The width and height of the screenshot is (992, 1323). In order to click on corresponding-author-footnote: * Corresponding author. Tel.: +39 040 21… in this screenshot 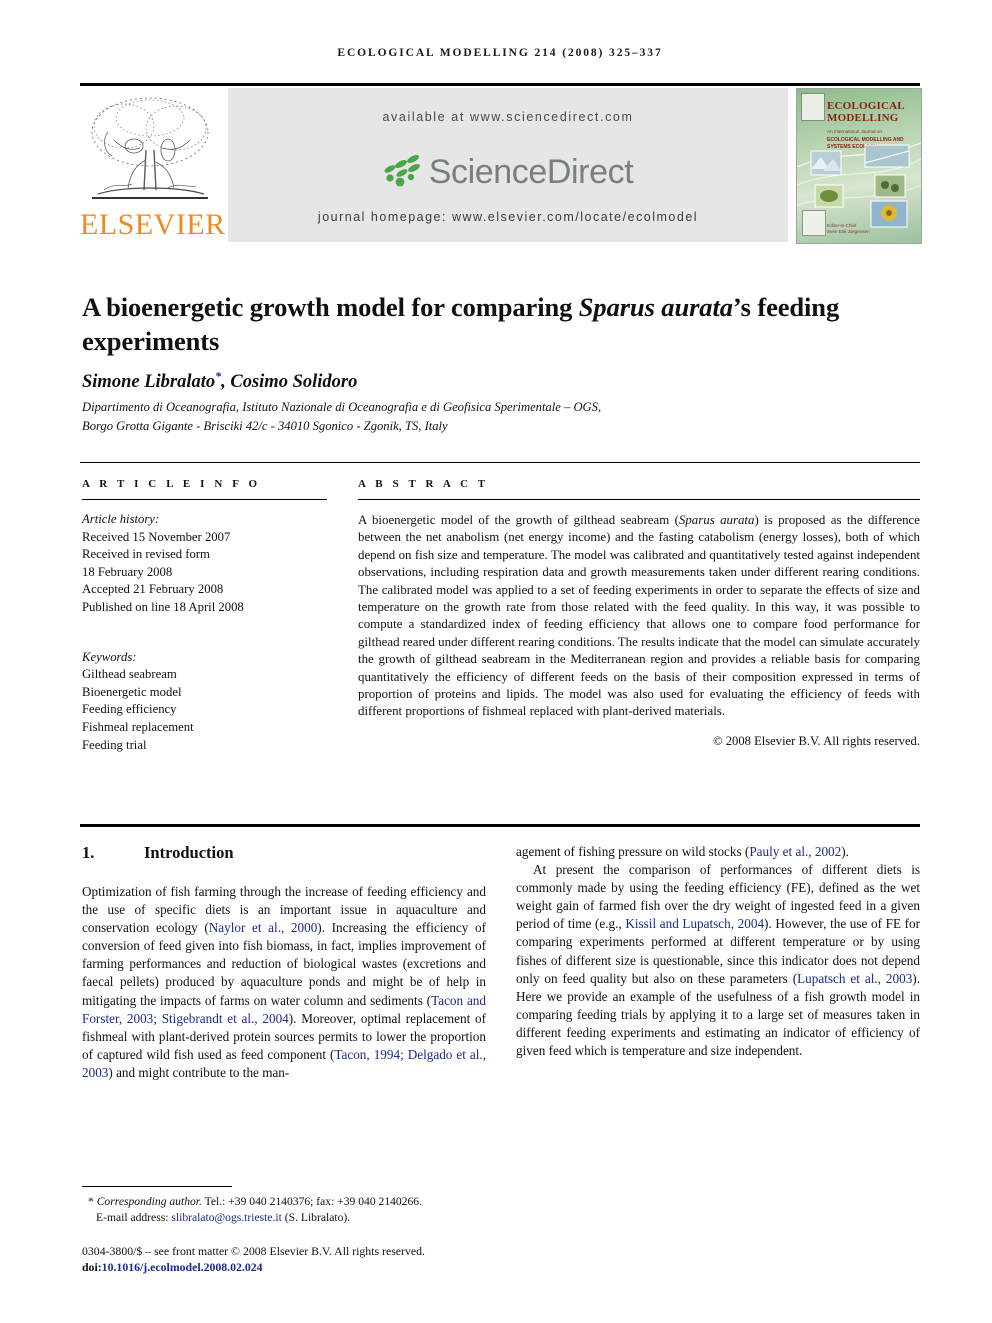, I will do `click(302, 1202)`.